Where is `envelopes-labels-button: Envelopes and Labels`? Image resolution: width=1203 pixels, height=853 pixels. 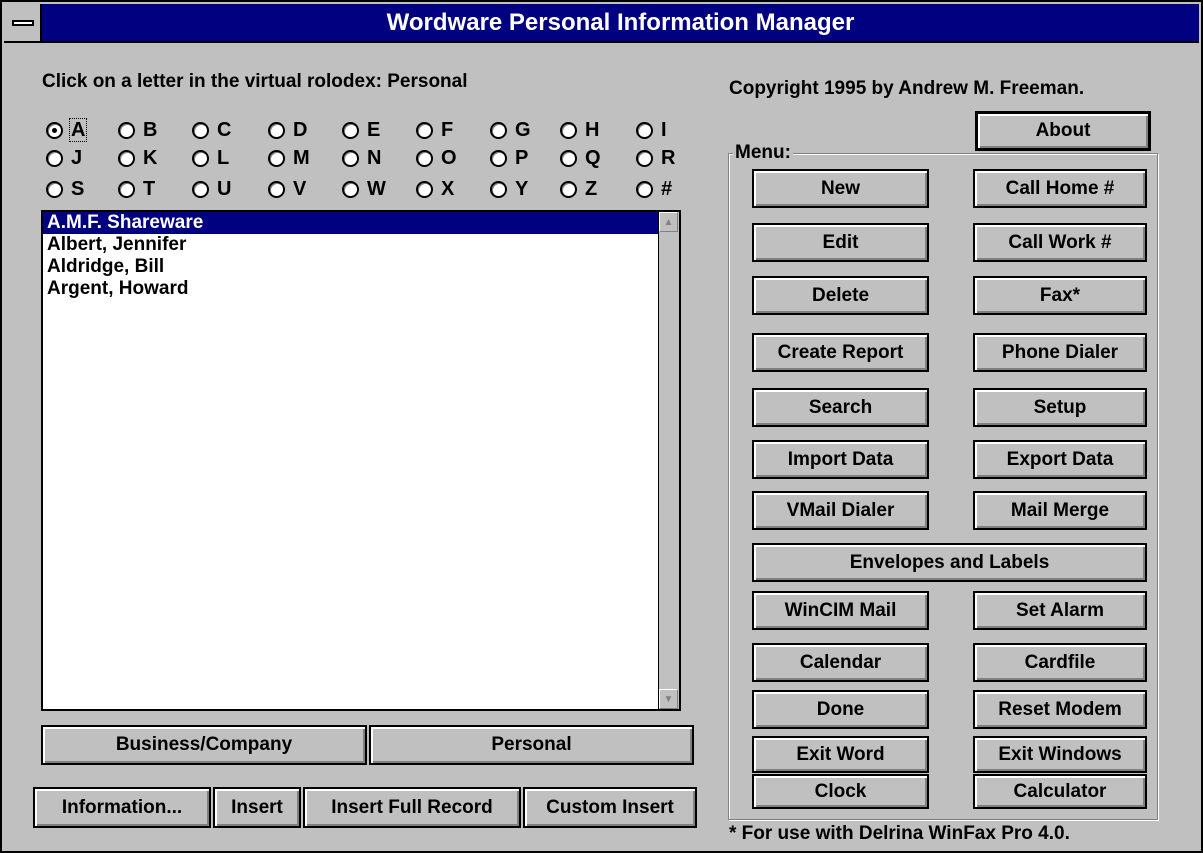
envelopes-labels-button: Envelopes and Labels is located at coordinates (949, 562).